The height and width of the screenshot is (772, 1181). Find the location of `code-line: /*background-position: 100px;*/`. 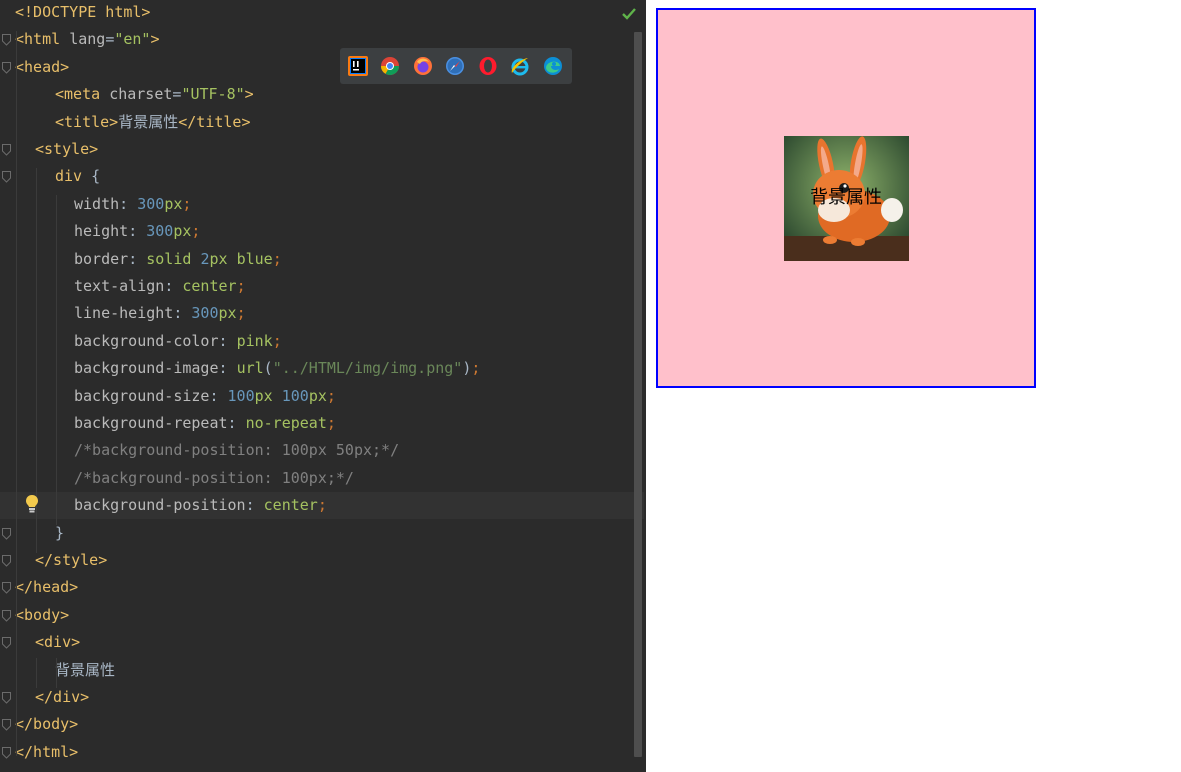

code-line: /*background-position: 100px;*/ is located at coordinates (322, 478).